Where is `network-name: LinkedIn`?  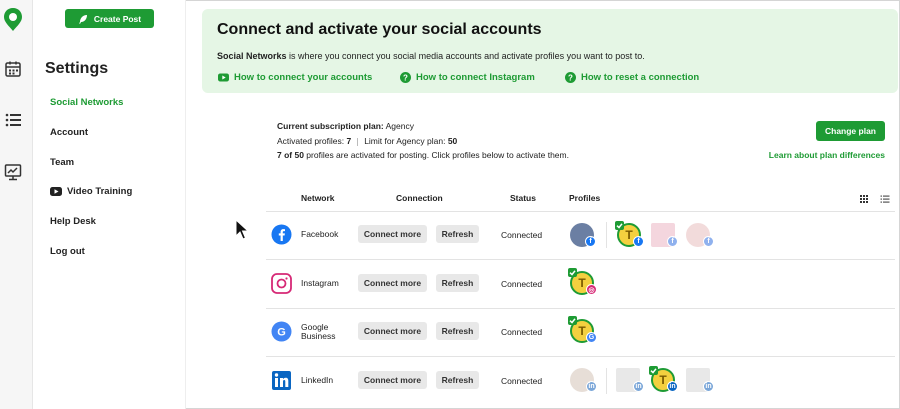
network-name: LinkedIn is located at coordinates (317, 380).